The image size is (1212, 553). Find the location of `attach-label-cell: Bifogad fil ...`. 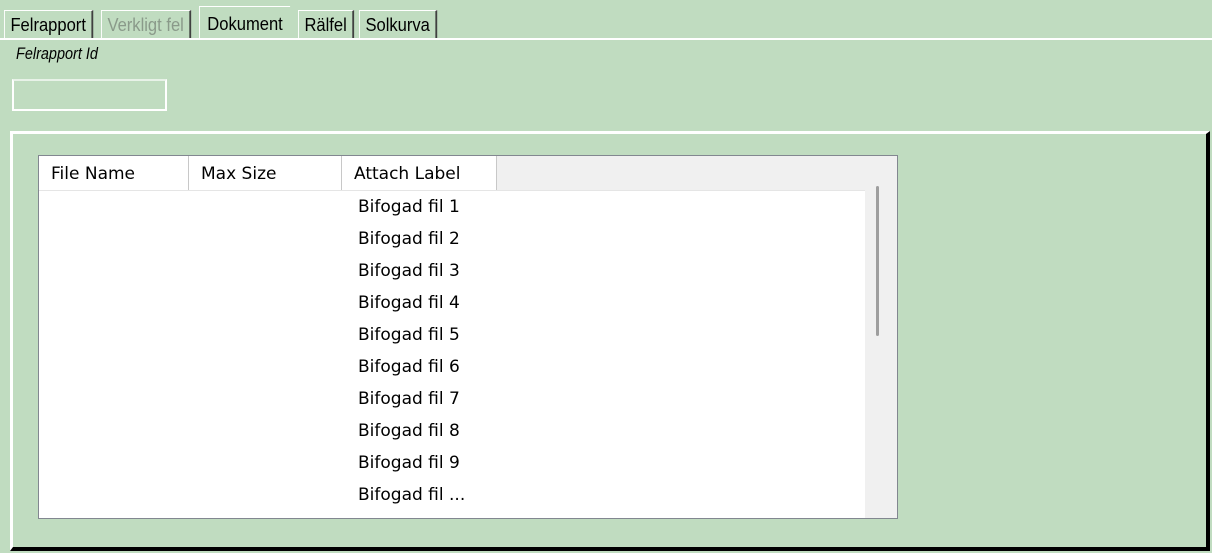

attach-label-cell: Bifogad fil ... is located at coordinates (412, 495).